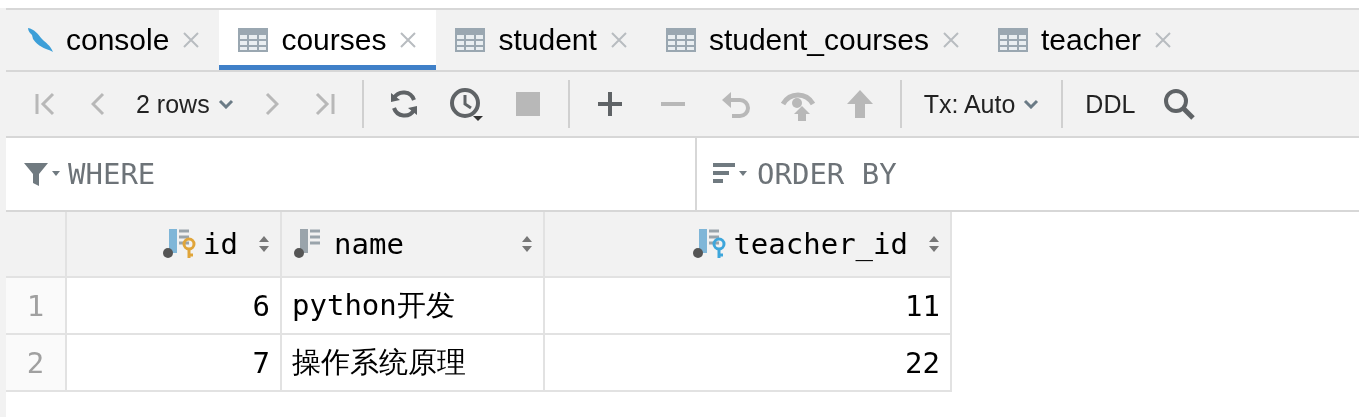  What do you see at coordinates (36, 363) in the screenshot?
I see `row-number: 2` at bounding box center [36, 363].